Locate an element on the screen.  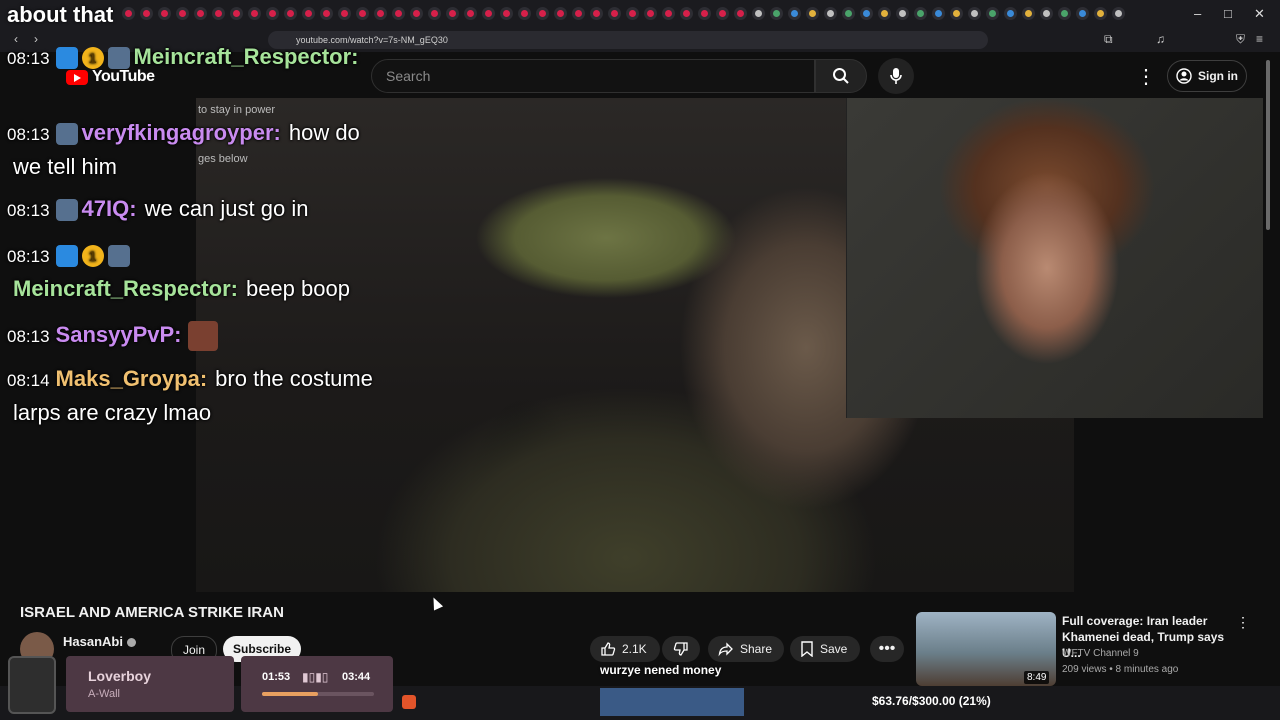
scrollbar is located at coordinates (1268, 145).